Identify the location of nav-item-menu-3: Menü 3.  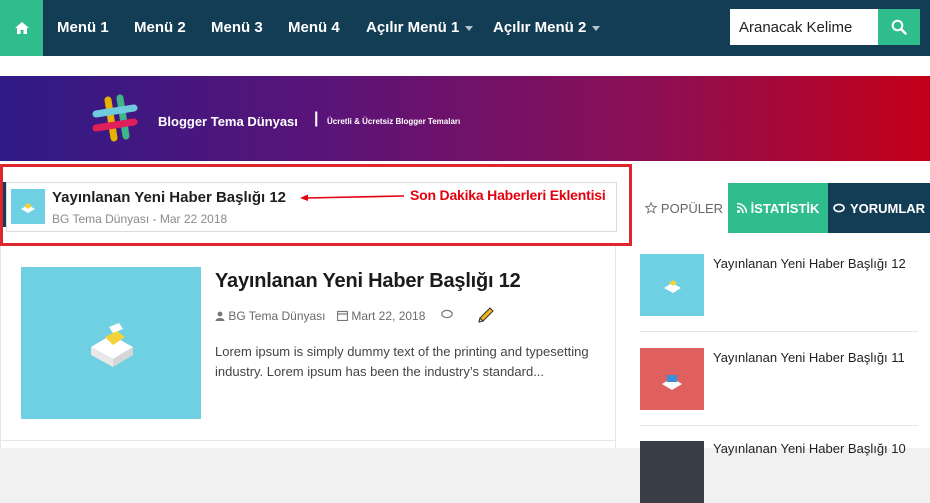
(237, 28).